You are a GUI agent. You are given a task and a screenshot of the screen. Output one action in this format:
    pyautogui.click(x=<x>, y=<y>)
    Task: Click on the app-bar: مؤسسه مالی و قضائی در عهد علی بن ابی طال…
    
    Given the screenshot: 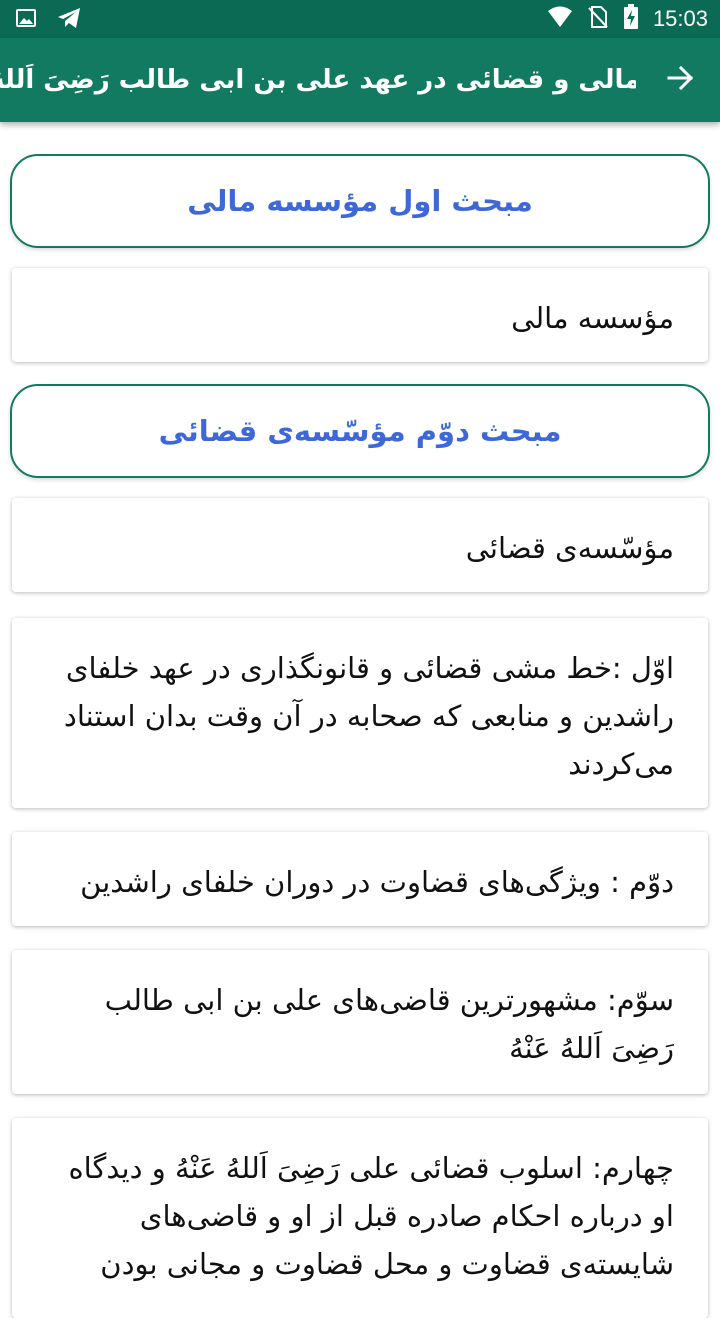 What is the action you would take?
    pyautogui.click(x=360, y=80)
    